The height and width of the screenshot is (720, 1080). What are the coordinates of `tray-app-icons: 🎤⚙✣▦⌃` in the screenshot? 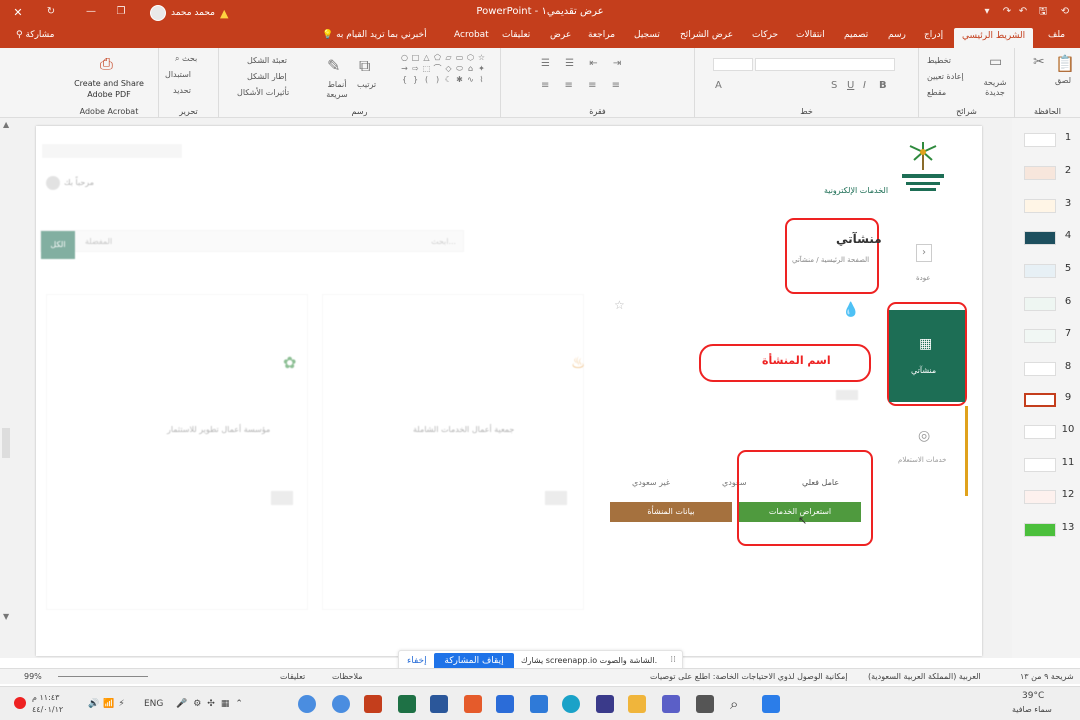 It's located at (212, 704).